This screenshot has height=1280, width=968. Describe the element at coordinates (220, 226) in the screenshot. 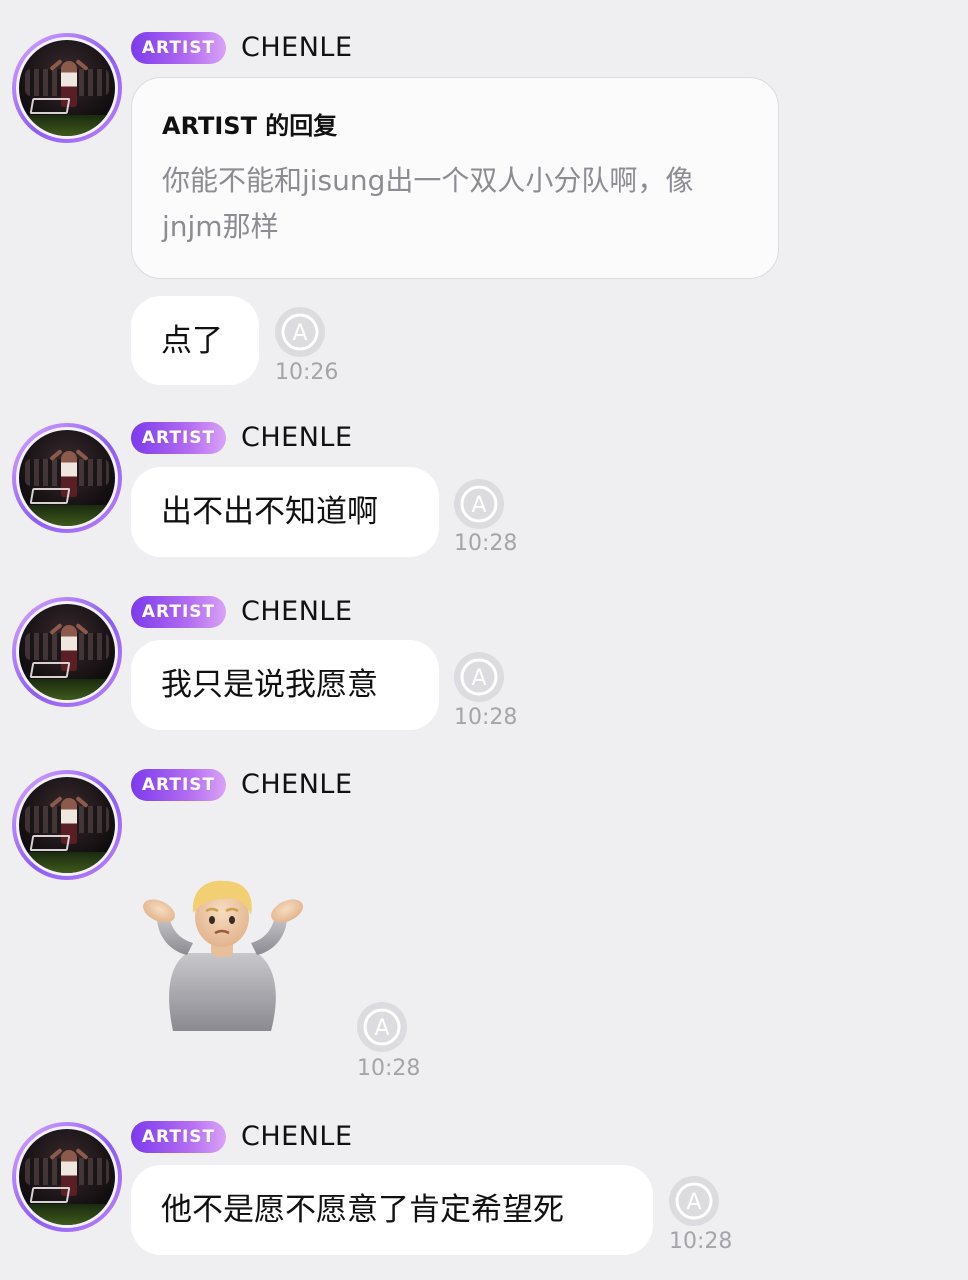

I see `reply-text-line: jnjm那样` at that location.